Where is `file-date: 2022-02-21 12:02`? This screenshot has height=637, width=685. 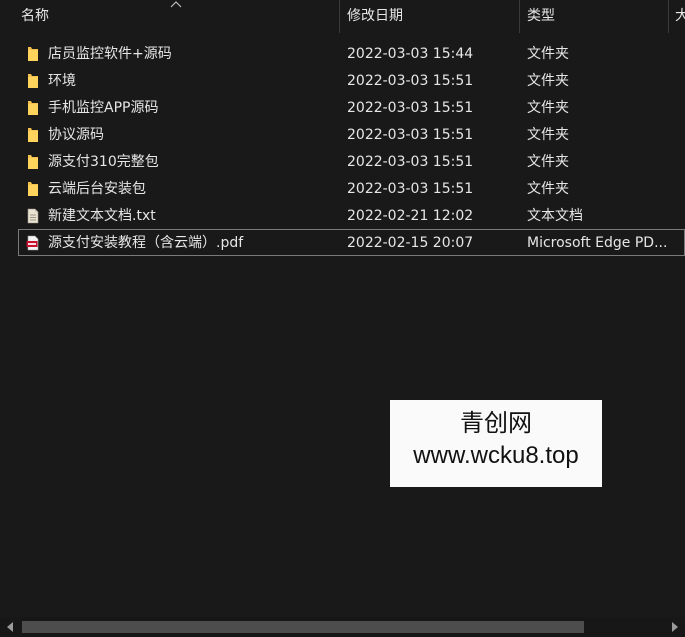
file-date: 2022-02-21 12:02 is located at coordinates (410, 216).